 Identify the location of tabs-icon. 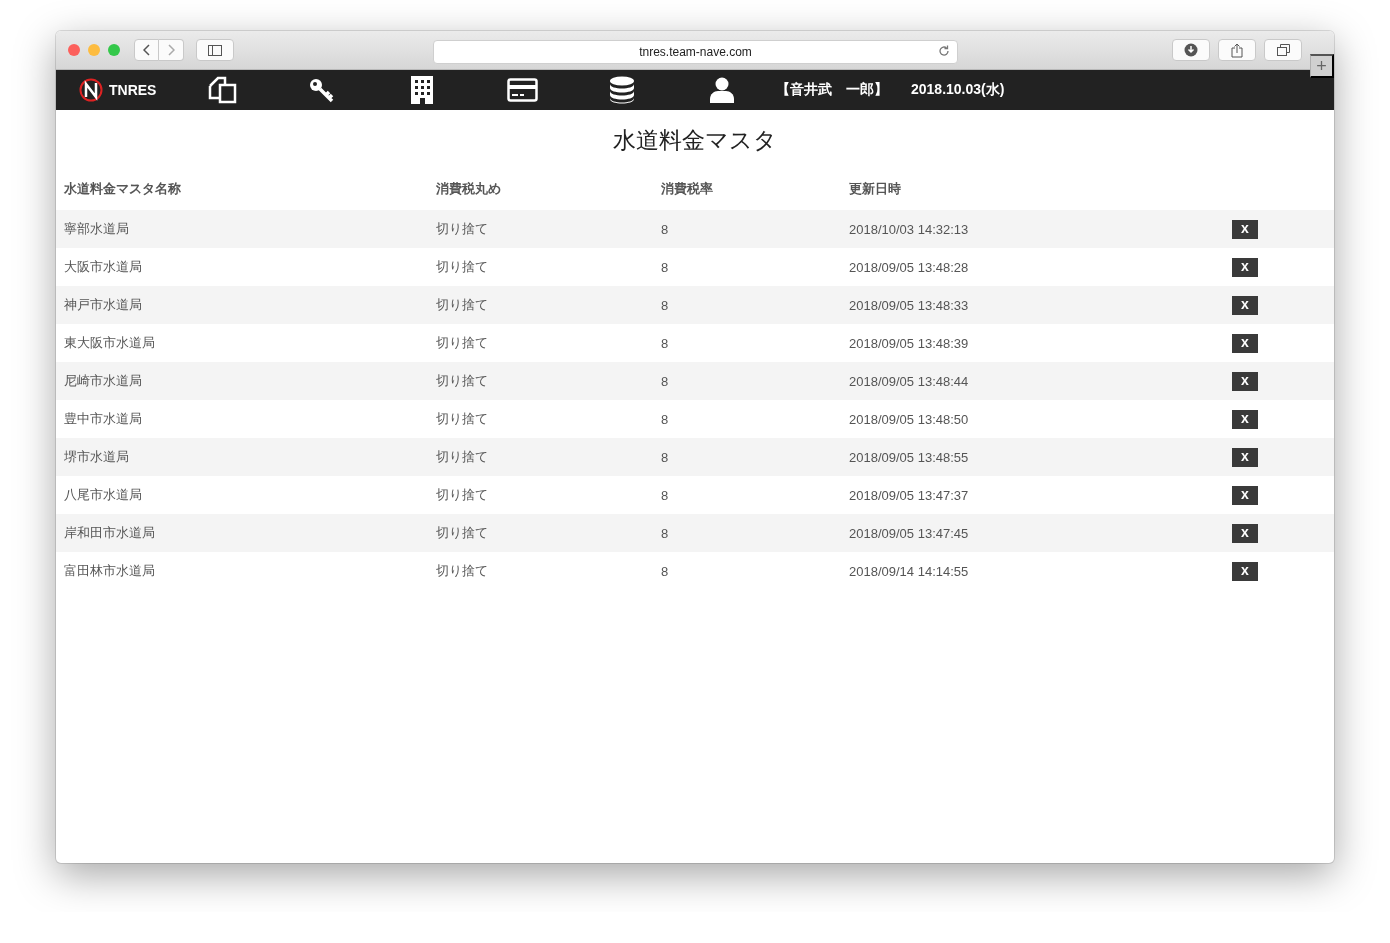
(1283, 50).